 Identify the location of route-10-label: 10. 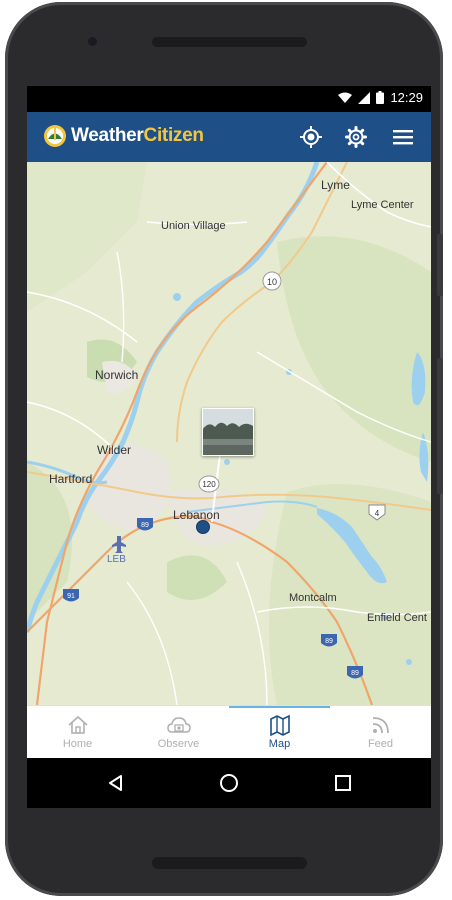
(272, 282).